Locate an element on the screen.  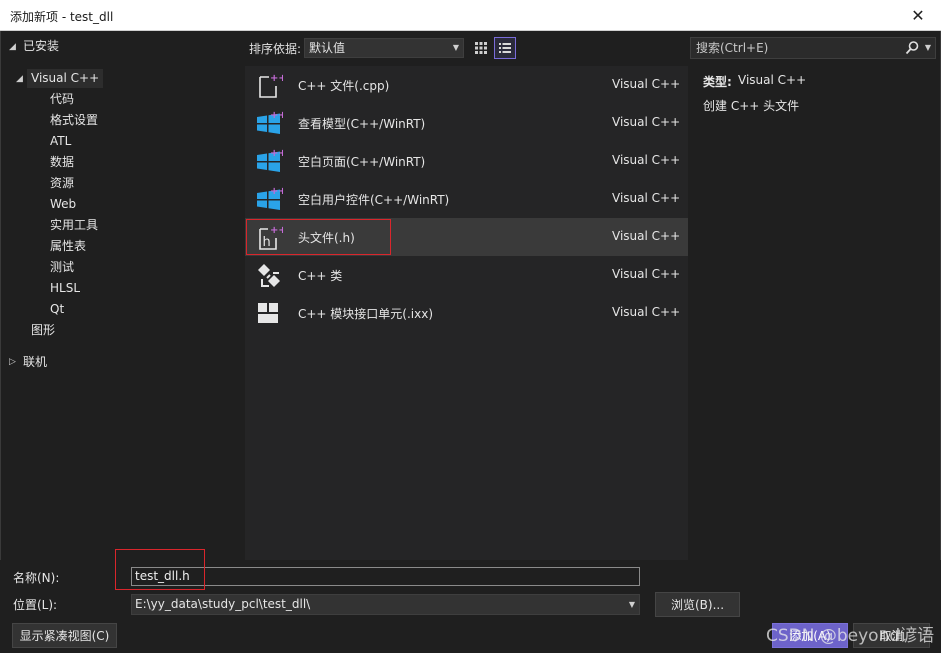
search-input: 搜索(Ctrl+E) ▼ is located at coordinates (813, 48).